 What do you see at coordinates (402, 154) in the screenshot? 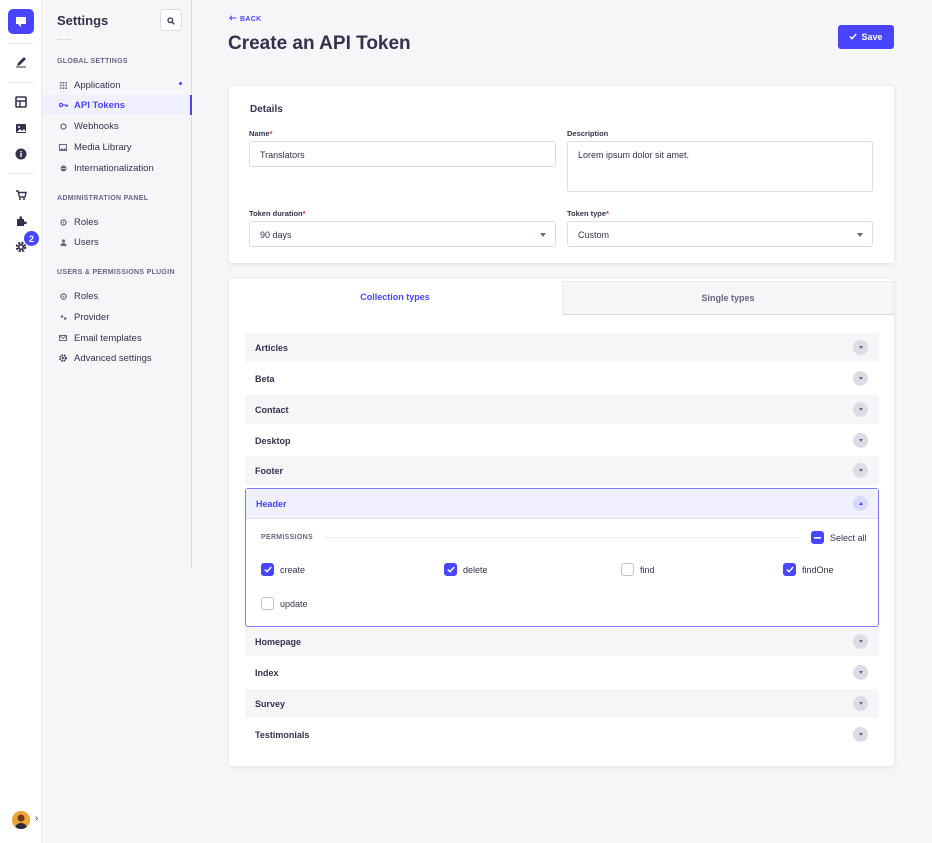
I see `name-field: Translators` at bounding box center [402, 154].